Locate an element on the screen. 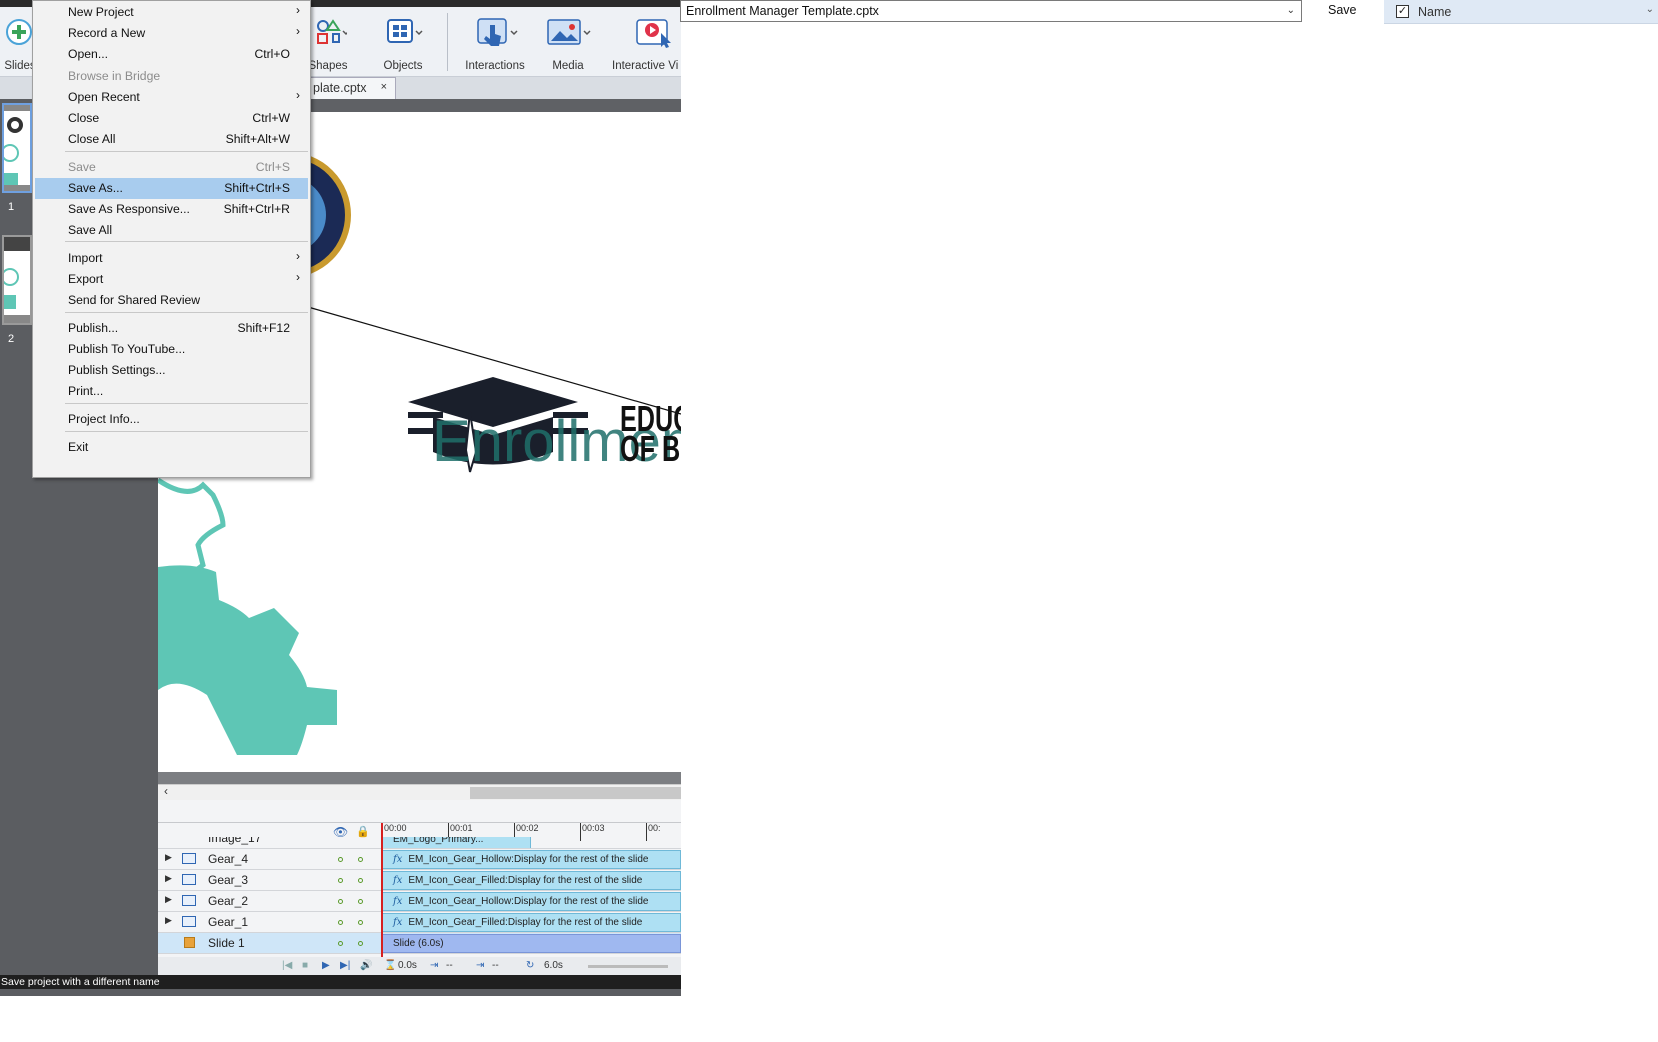  timeline-row-name: Gear_3 is located at coordinates (228, 880).